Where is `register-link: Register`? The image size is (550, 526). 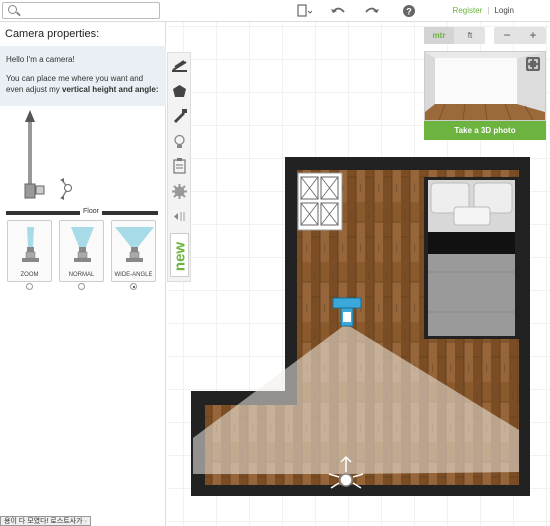 register-link: Register is located at coordinates (468, 10).